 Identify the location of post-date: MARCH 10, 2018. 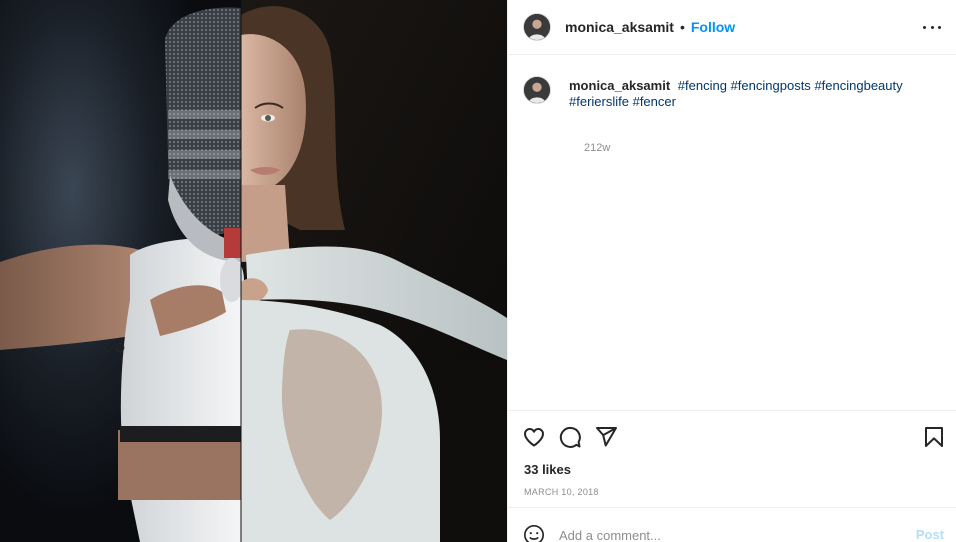
(561, 492).